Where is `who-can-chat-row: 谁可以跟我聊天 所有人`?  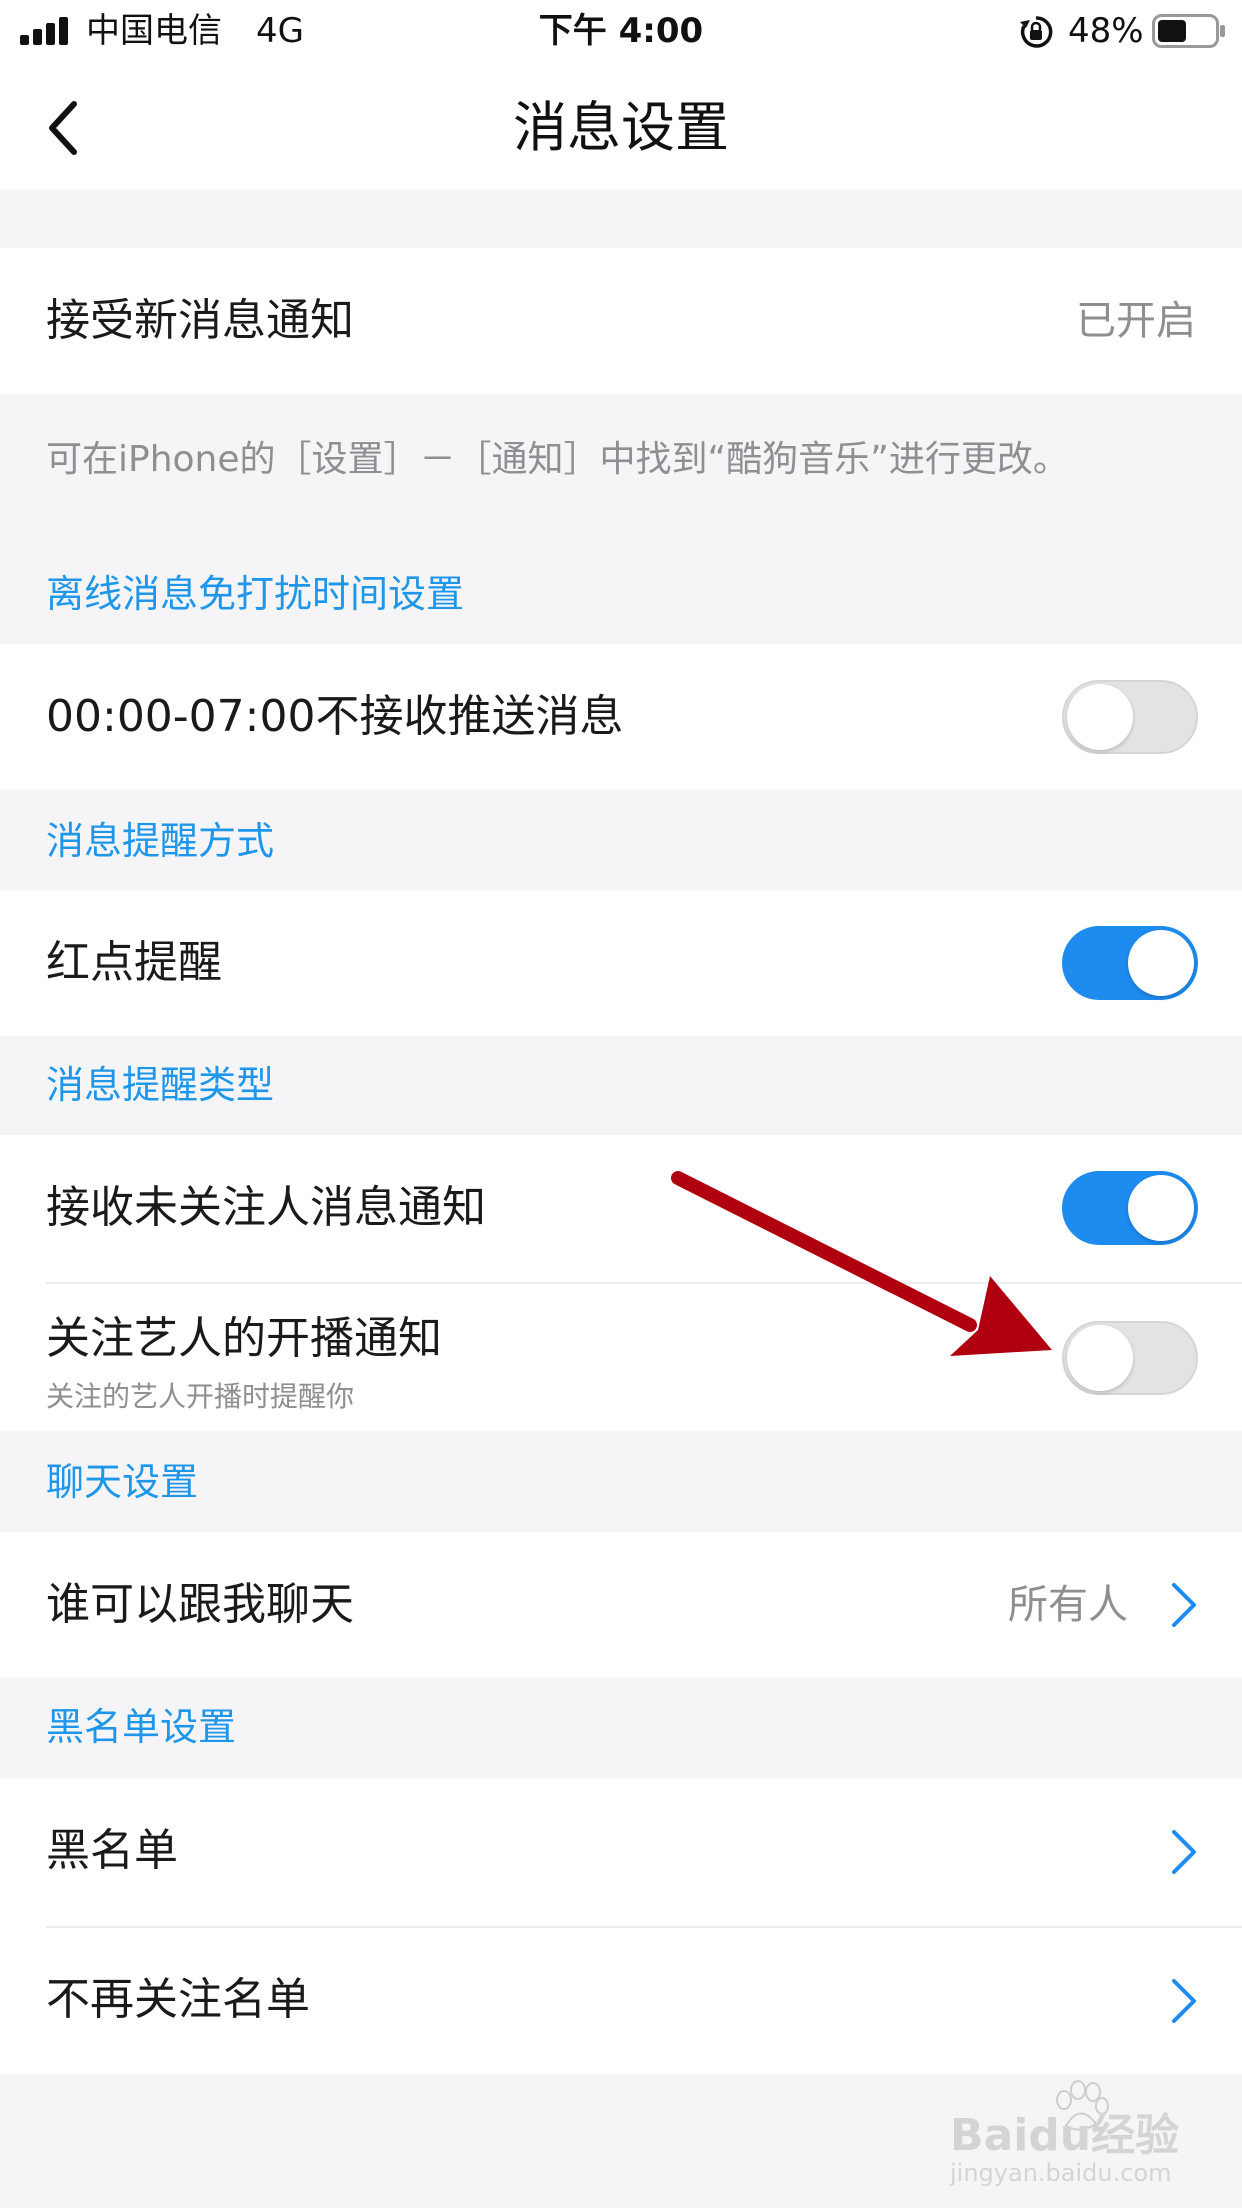 who-can-chat-row: 谁可以跟我聊天 所有人 is located at coordinates (621, 1605).